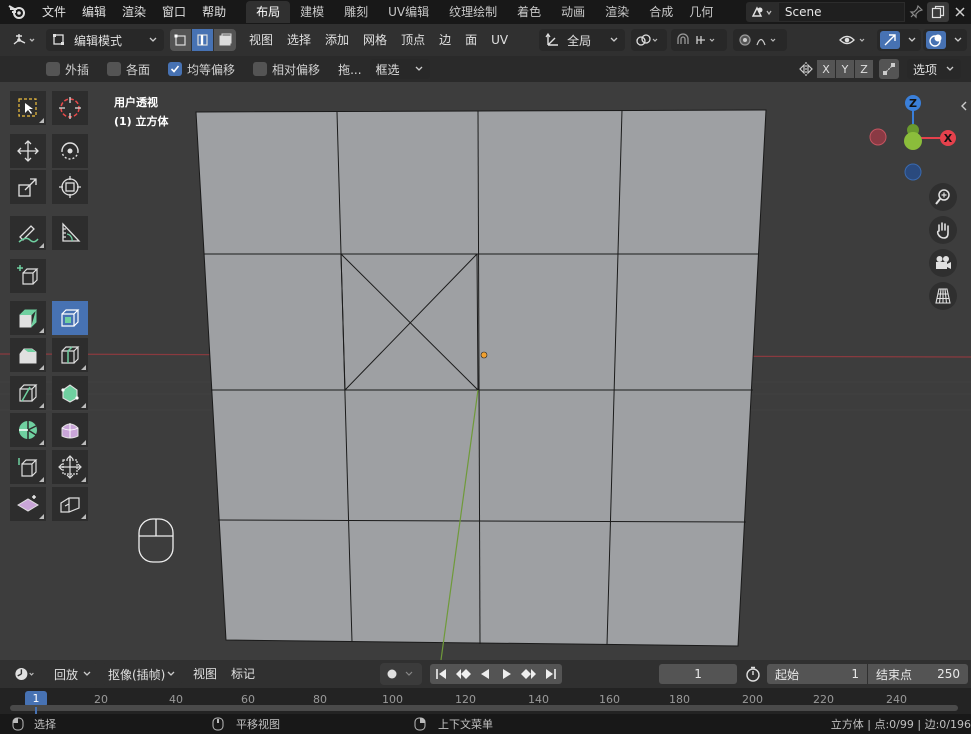  Describe the element at coordinates (408, 12) in the screenshot. I see `tab-uv-editing: UV编辑` at that location.